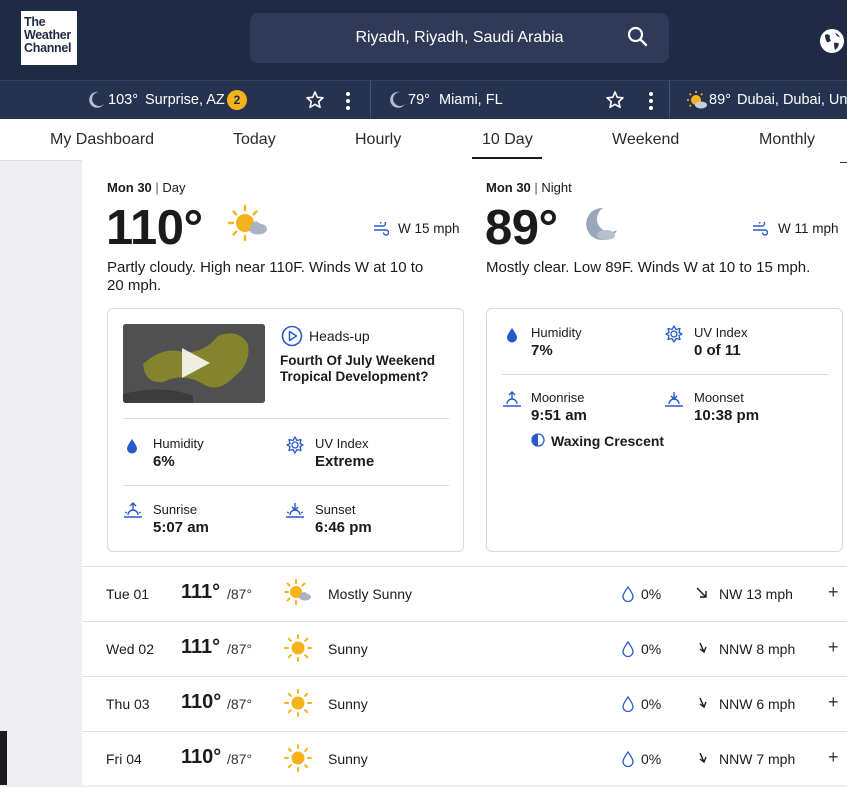  I want to click on night-uv-index-value: 0 of 11, so click(717, 350).